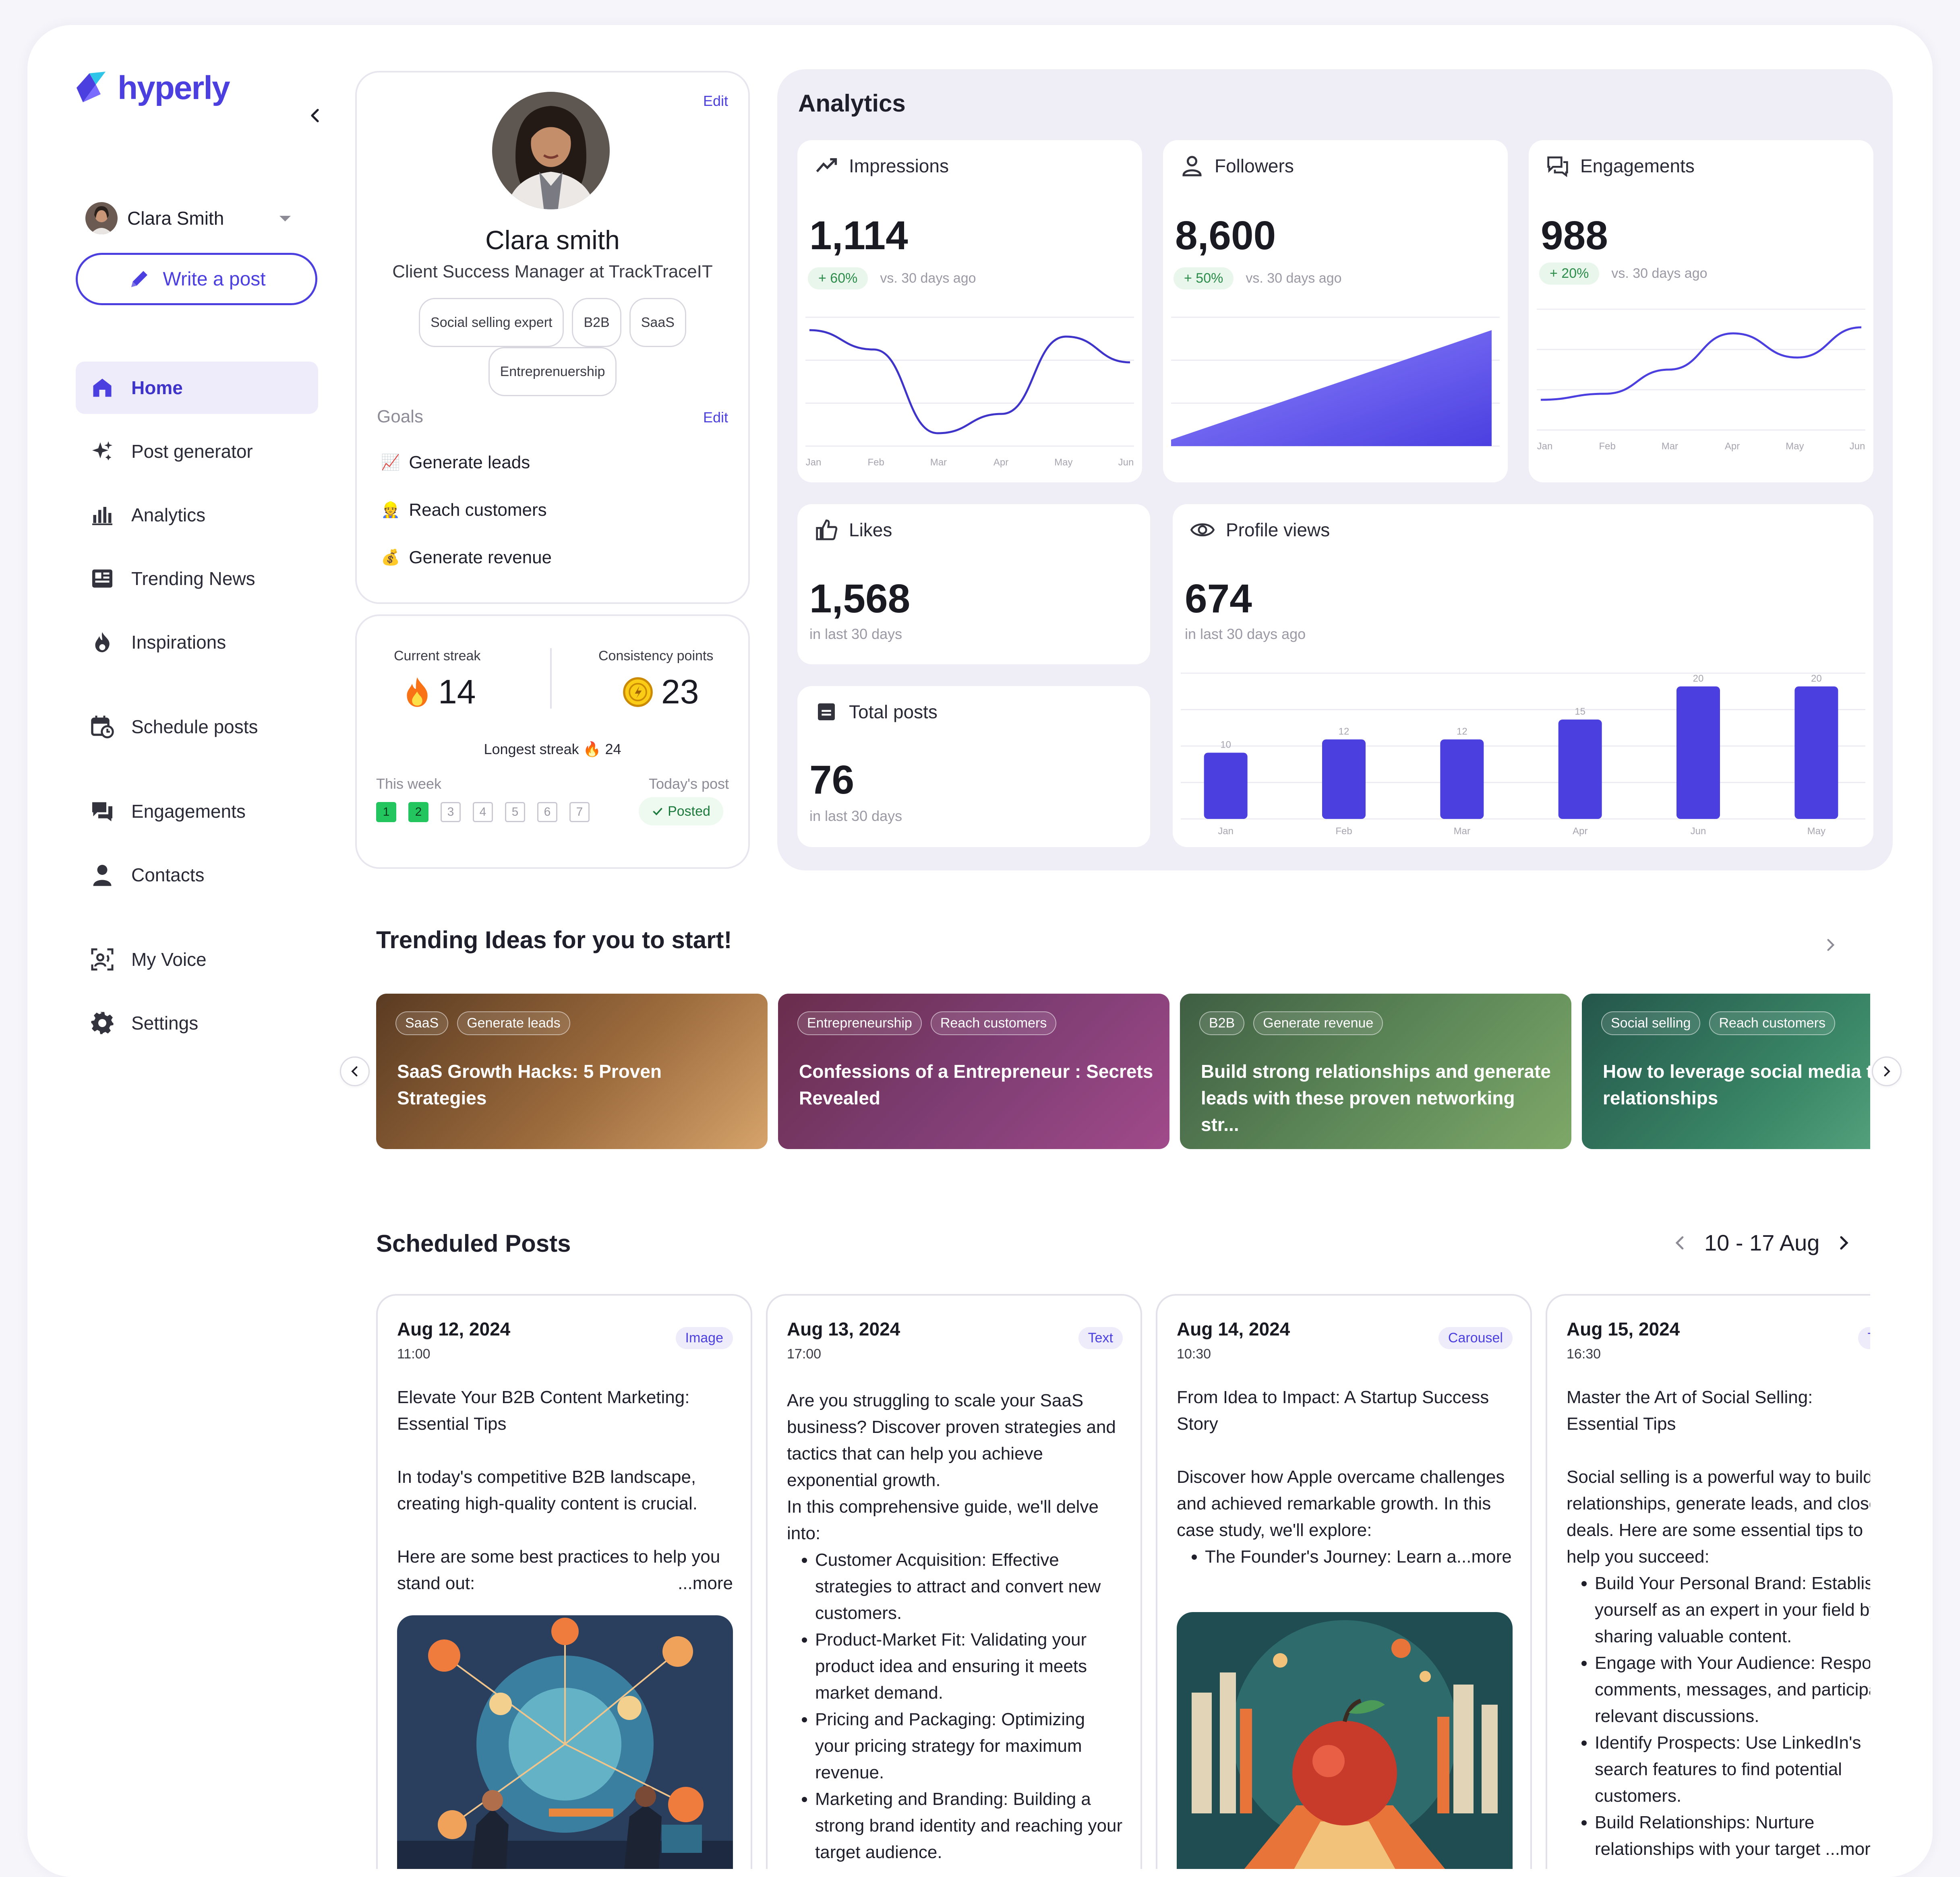 The width and height of the screenshot is (1960, 1877). I want to click on scheduled-title: Scheduled Posts, so click(473, 1244).